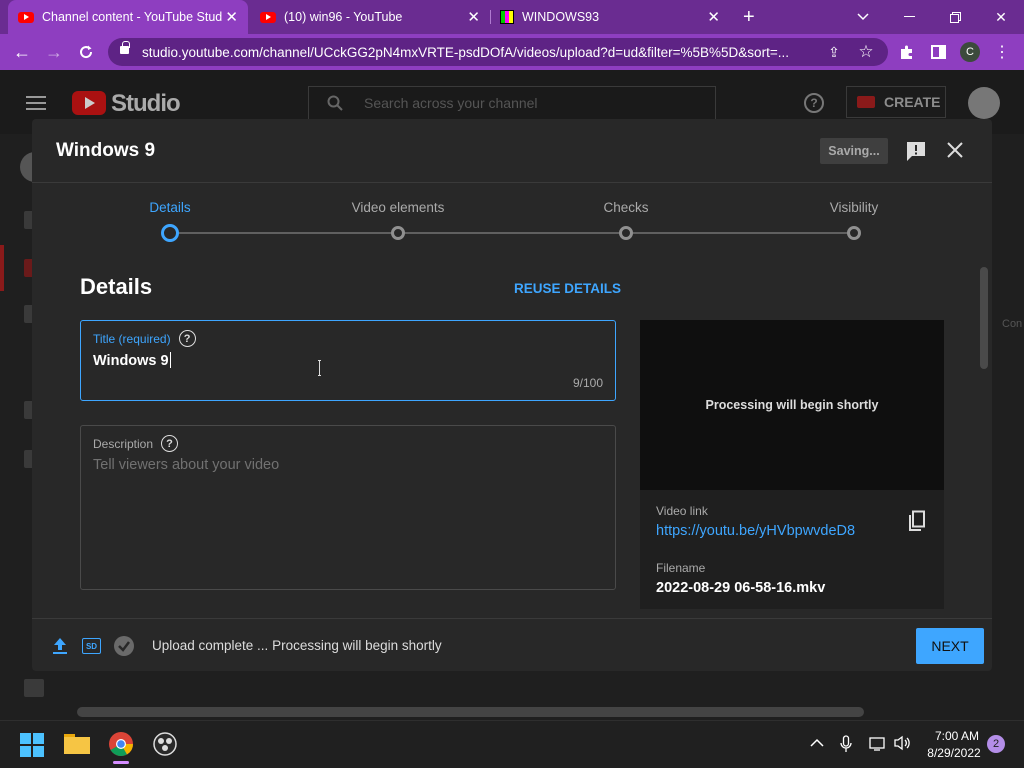 The width and height of the screenshot is (1024, 768). Describe the element at coordinates (755, 531) in the screenshot. I see `video-link: https://youtu.be/yHVbpwvdeD8` at that location.